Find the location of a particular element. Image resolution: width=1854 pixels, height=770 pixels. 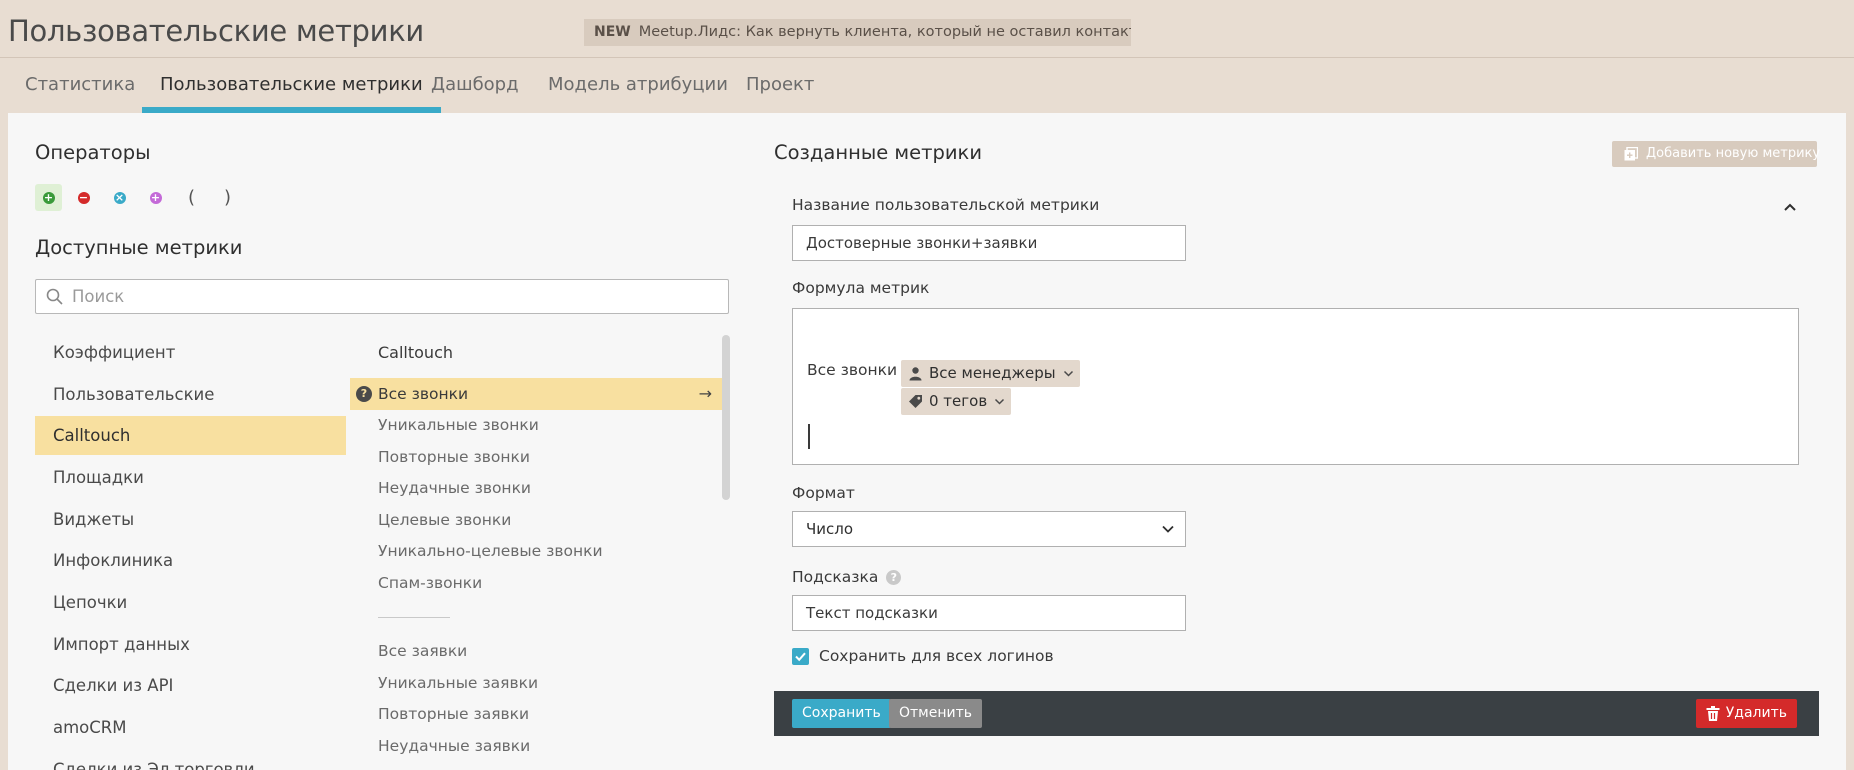

operator-open-paren-button: ( is located at coordinates (191, 197).